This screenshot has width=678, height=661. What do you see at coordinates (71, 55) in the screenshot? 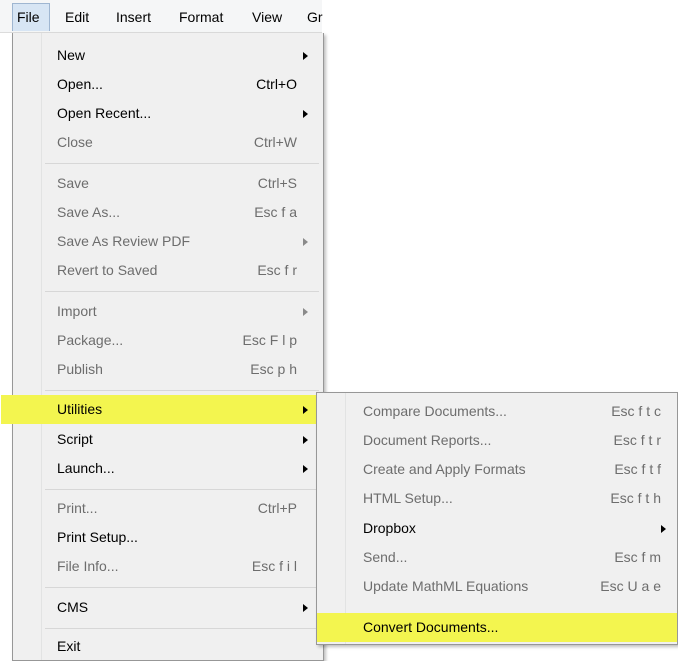
I see `menu-item-label: New` at bounding box center [71, 55].